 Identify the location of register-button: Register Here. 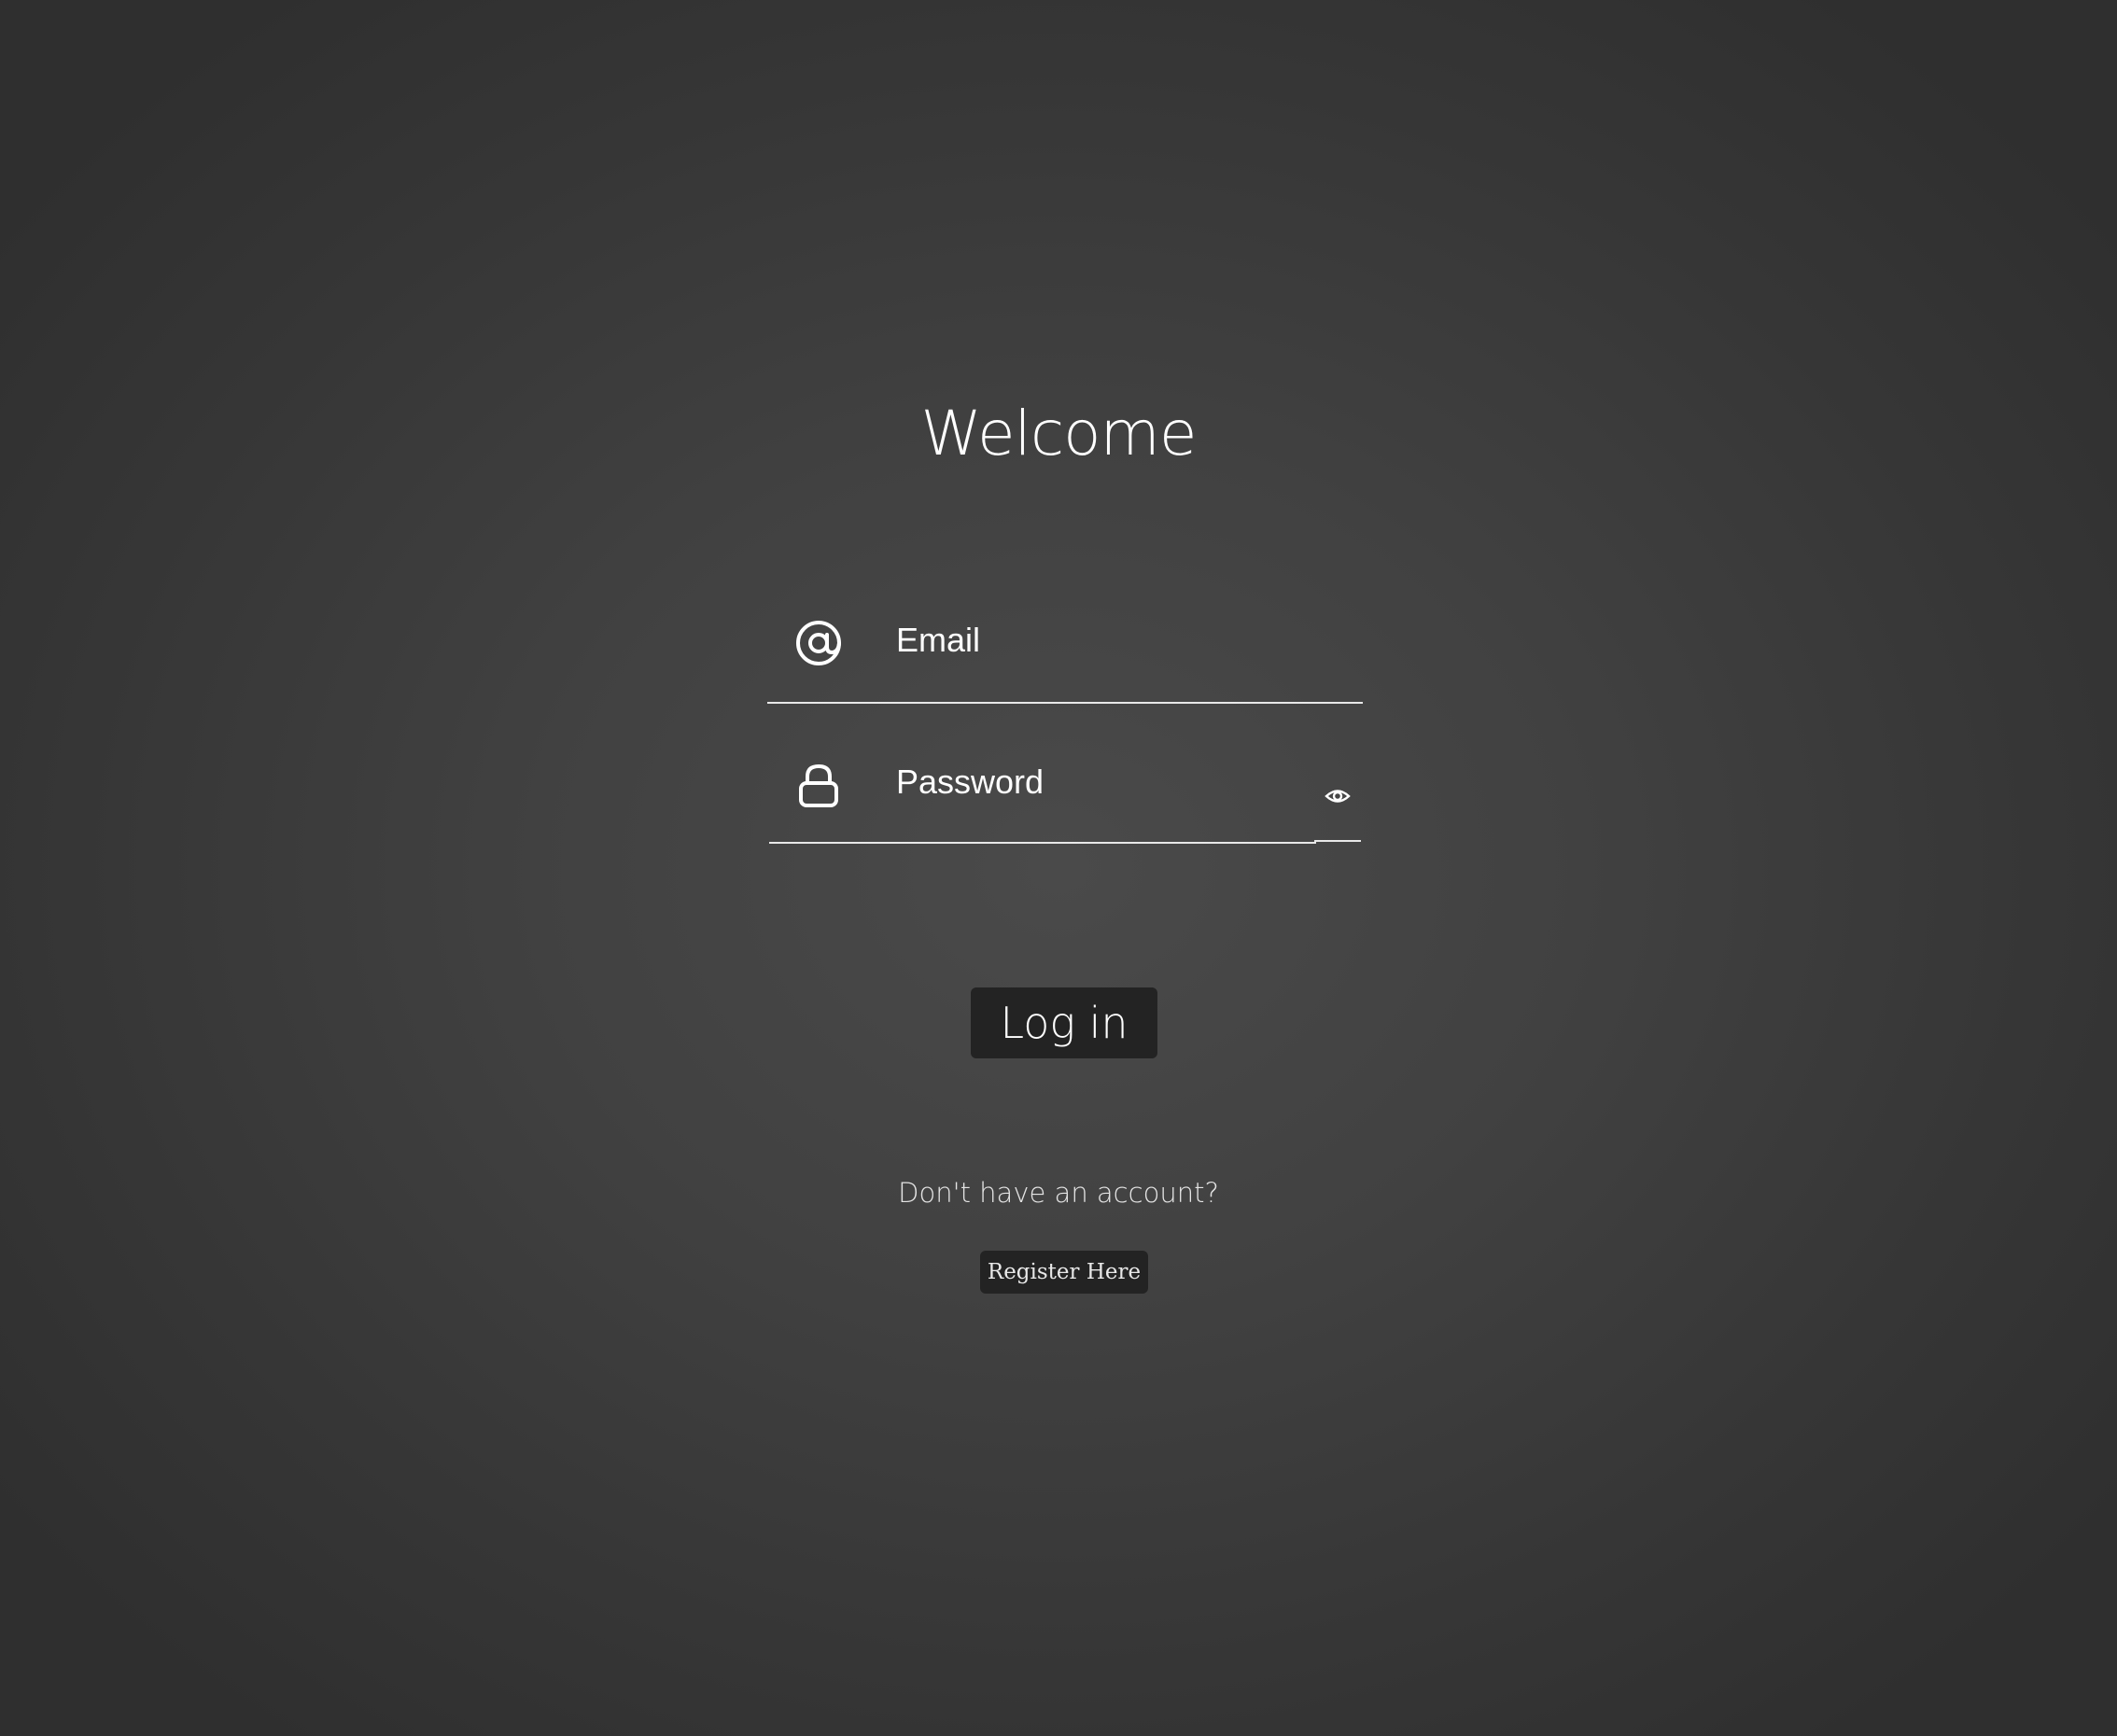
(1064, 1272).